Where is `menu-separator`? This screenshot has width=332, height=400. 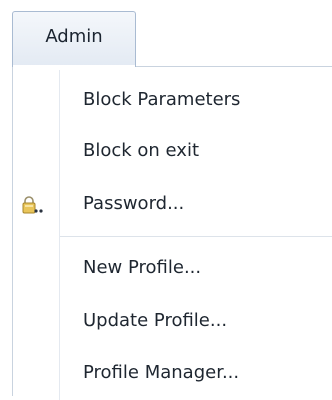 menu-separator is located at coordinates (196, 236).